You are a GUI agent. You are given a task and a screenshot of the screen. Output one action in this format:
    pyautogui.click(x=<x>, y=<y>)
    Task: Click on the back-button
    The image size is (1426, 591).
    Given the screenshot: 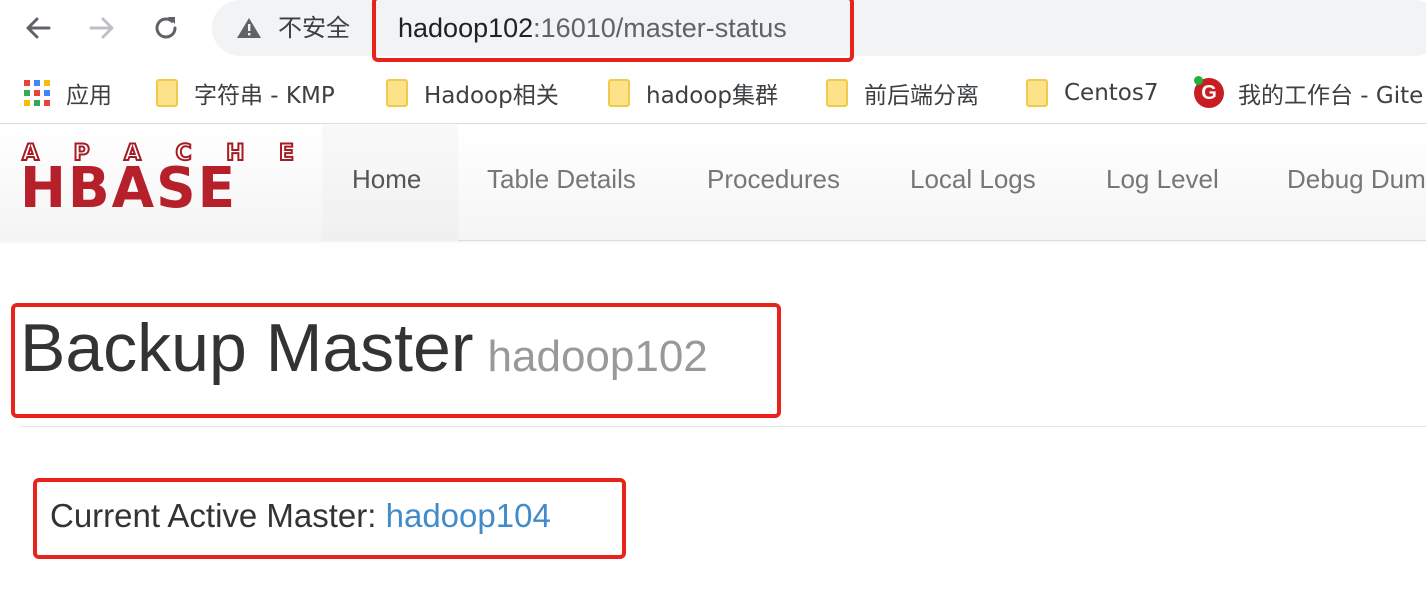 What is the action you would take?
    pyautogui.click(x=38, y=28)
    